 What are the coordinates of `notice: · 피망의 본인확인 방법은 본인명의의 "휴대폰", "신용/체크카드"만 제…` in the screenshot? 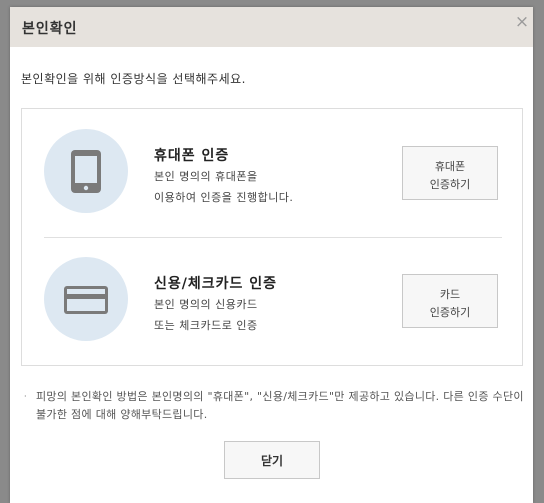 It's located at (274, 406).